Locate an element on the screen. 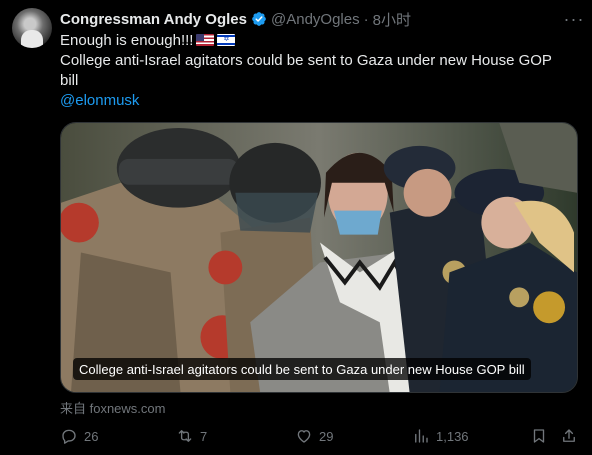  views-button: 1,136 is located at coordinates (440, 436).